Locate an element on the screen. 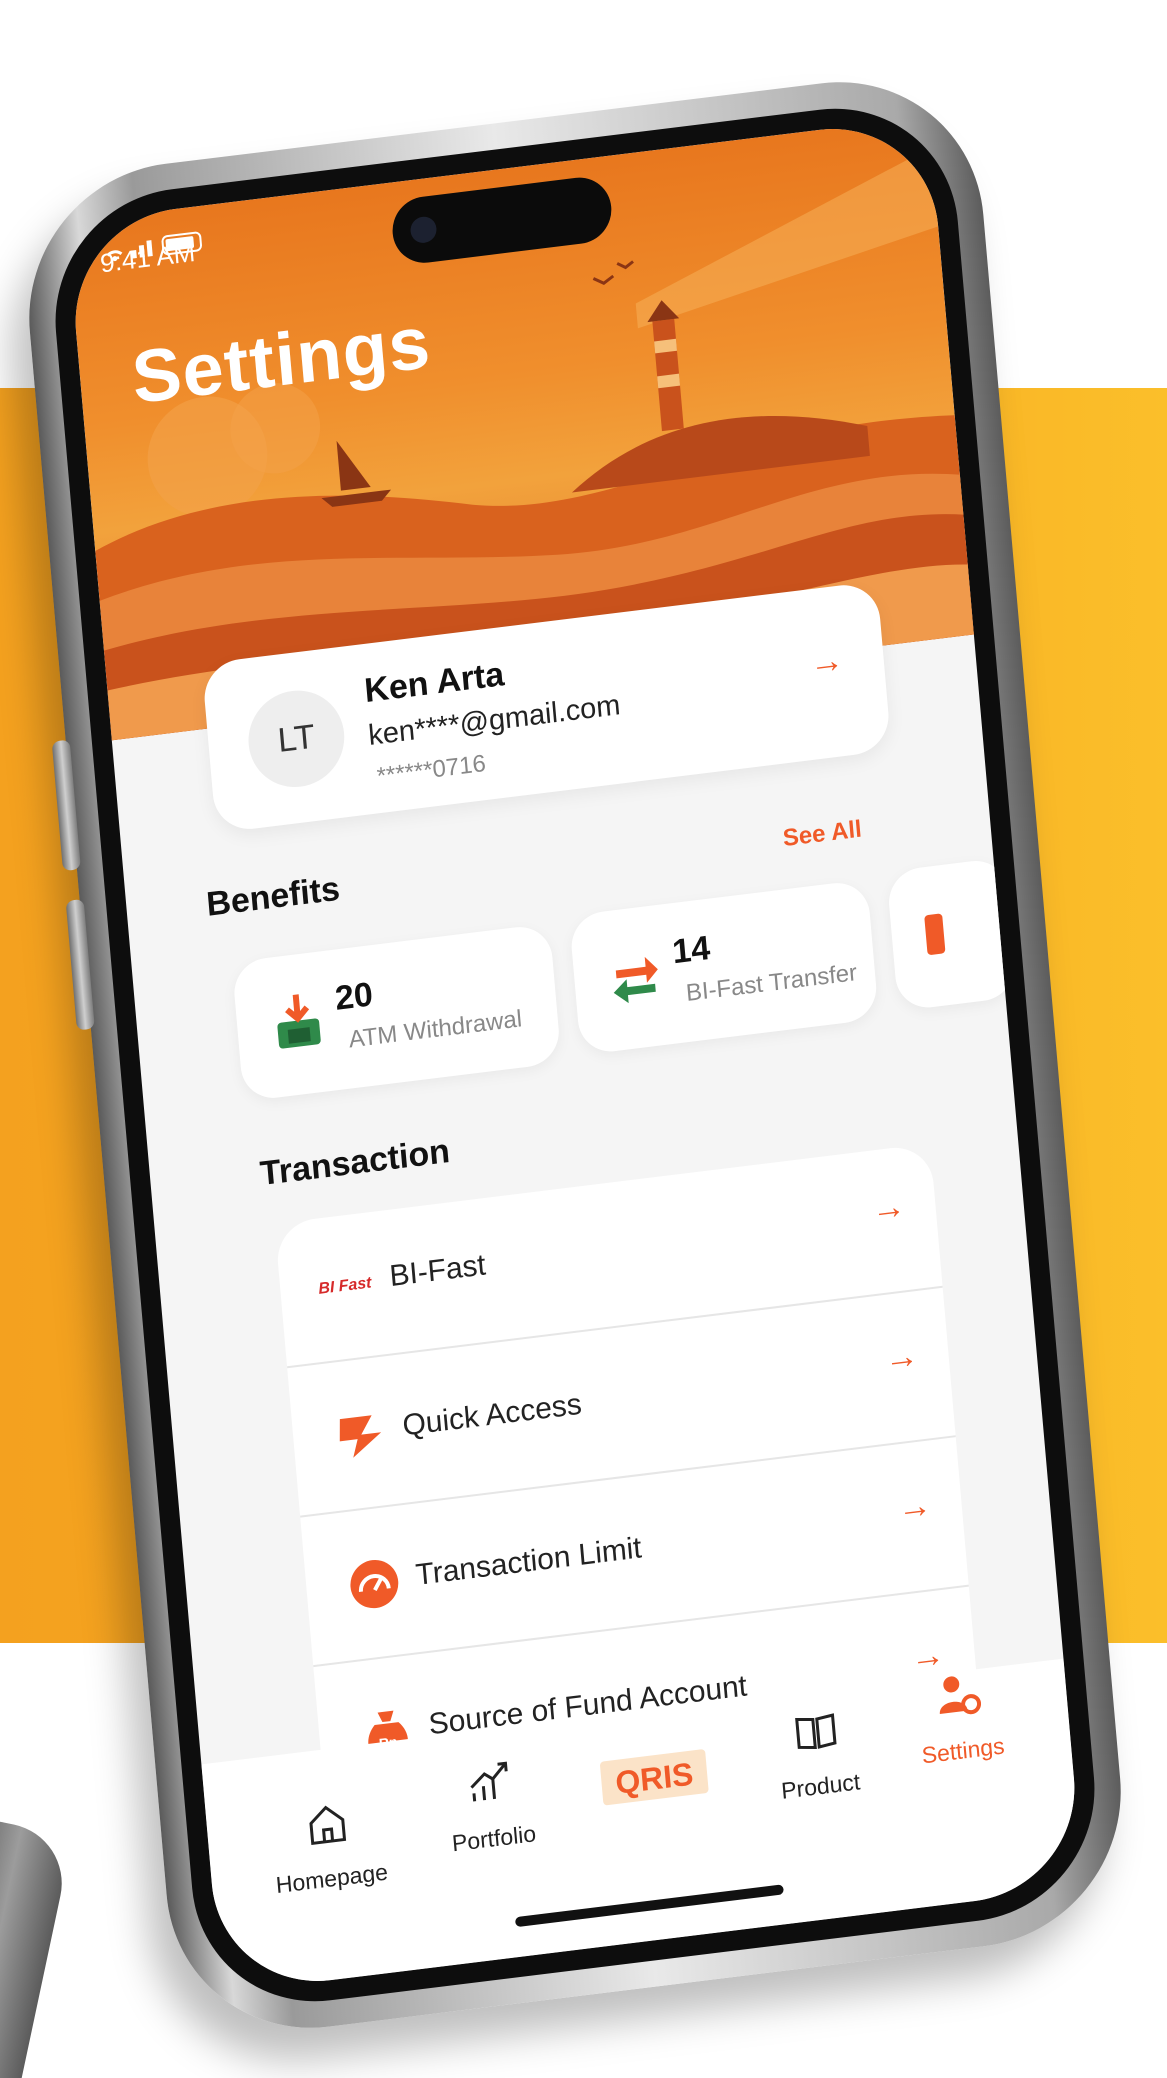 Image resolution: width=1167 pixels, height=2078 pixels. secondary-phone-edge is located at coordinates (36, 1944).